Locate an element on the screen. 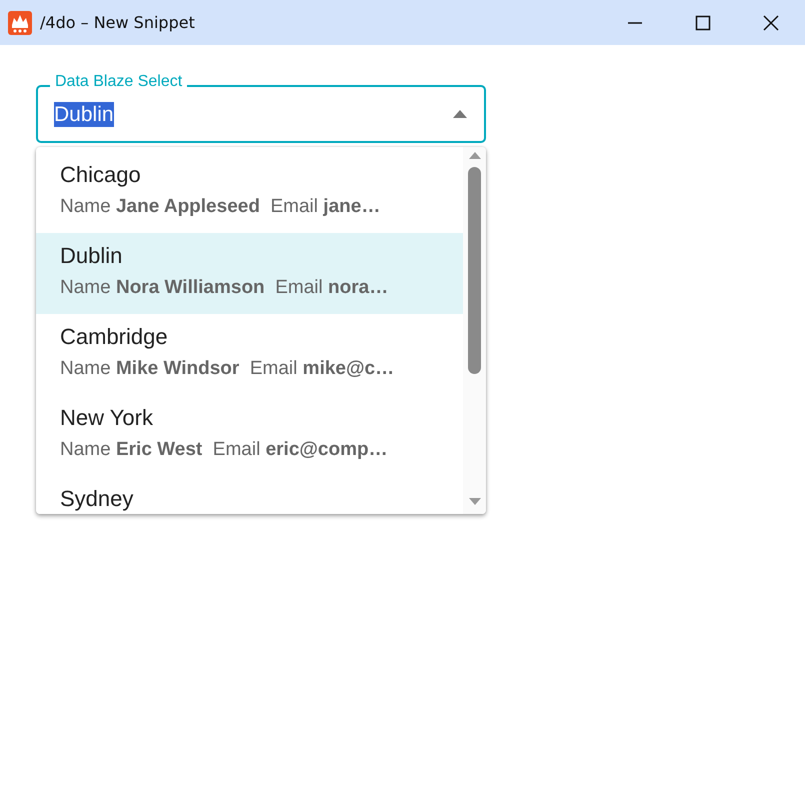 This screenshot has height=793, width=805. select-field: Dublin is located at coordinates (261, 114).